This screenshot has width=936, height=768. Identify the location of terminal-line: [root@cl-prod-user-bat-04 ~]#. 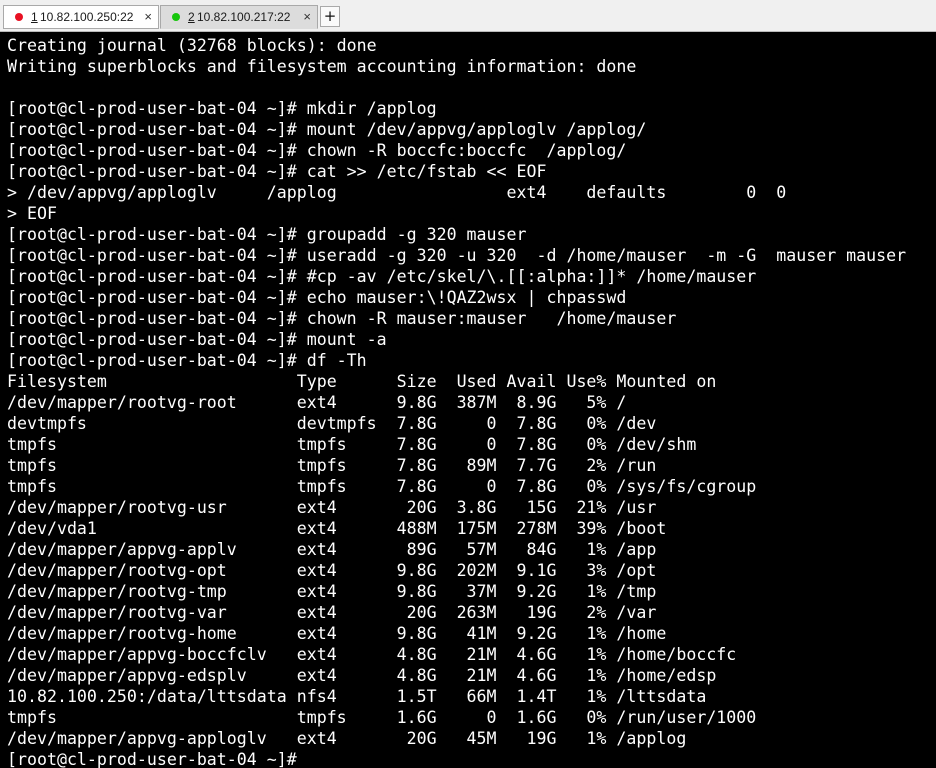
(456, 758).